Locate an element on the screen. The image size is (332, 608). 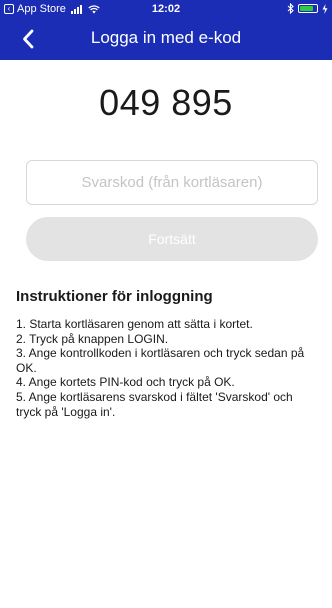
app-header: ‹ App Store 12:02 Logga in med e-kod is located at coordinates (166, 30).